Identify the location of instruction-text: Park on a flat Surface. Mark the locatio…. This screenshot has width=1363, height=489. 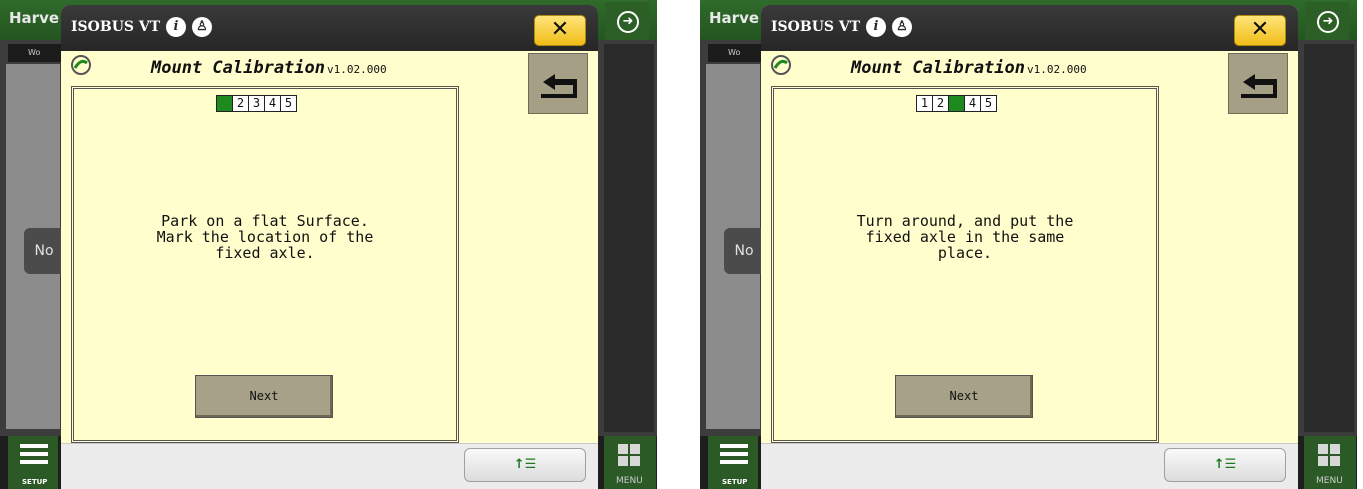
(265, 237).